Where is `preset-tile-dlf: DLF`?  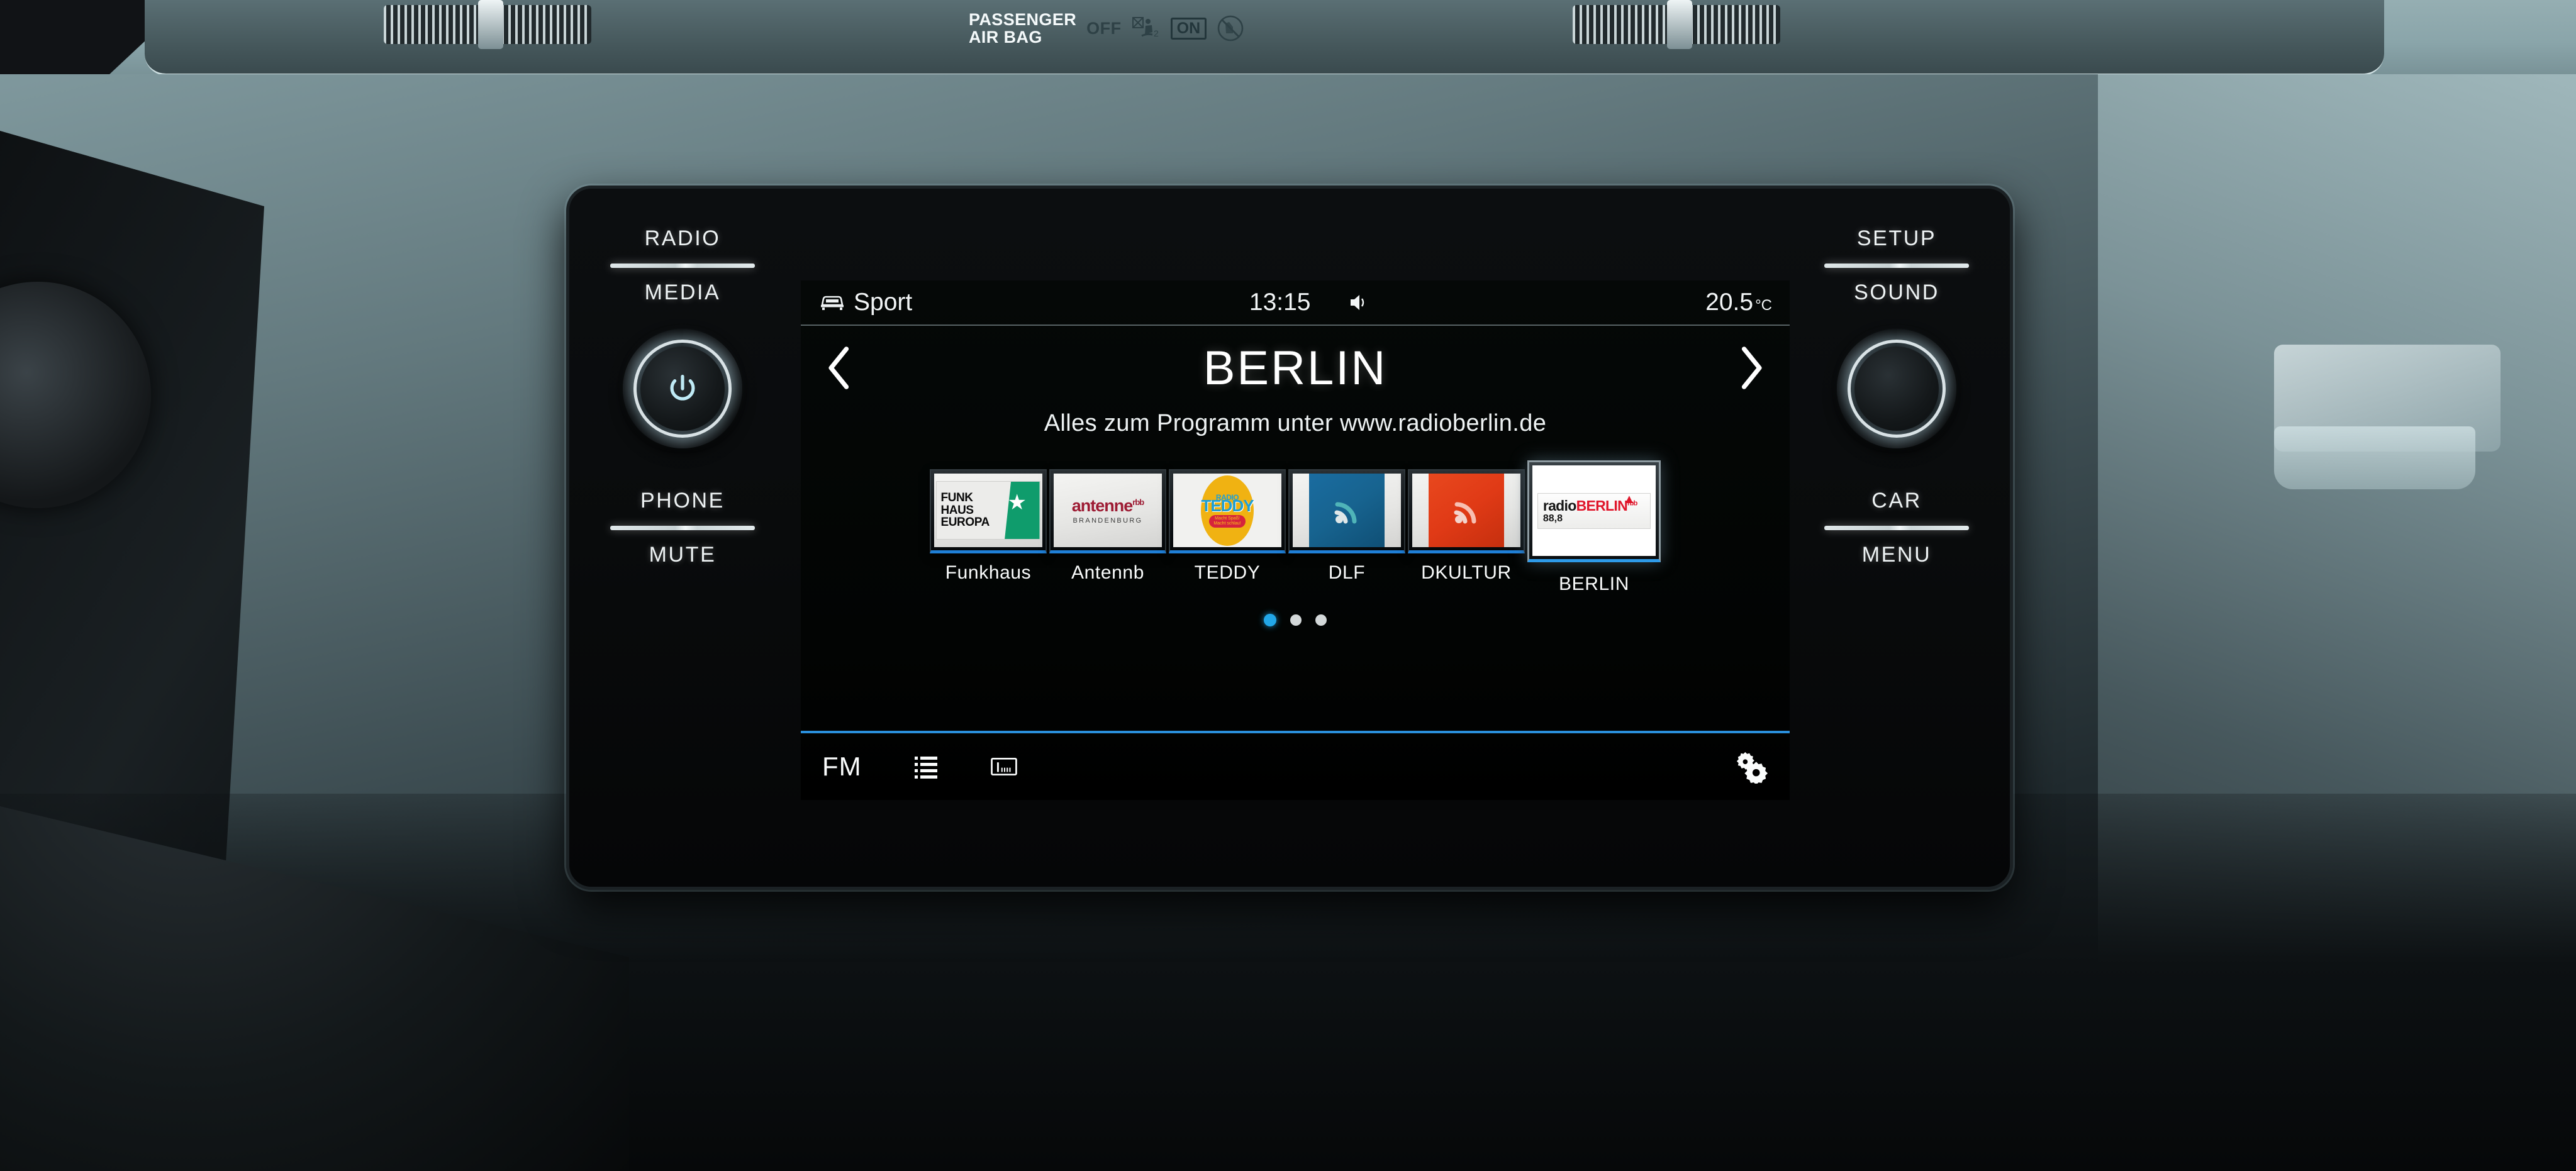
preset-tile-dlf: DLF is located at coordinates (1346, 526).